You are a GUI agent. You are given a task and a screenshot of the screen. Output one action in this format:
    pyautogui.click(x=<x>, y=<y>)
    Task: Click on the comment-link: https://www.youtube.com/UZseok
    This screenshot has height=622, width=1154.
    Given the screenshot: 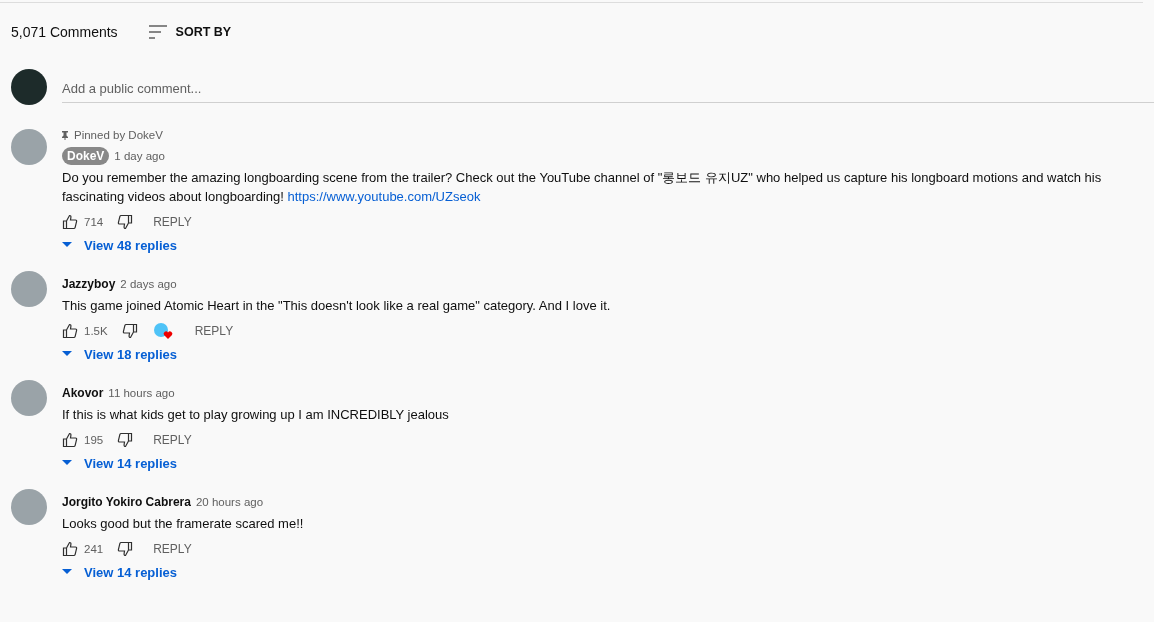 What is the action you would take?
    pyautogui.click(x=384, y=196)
    